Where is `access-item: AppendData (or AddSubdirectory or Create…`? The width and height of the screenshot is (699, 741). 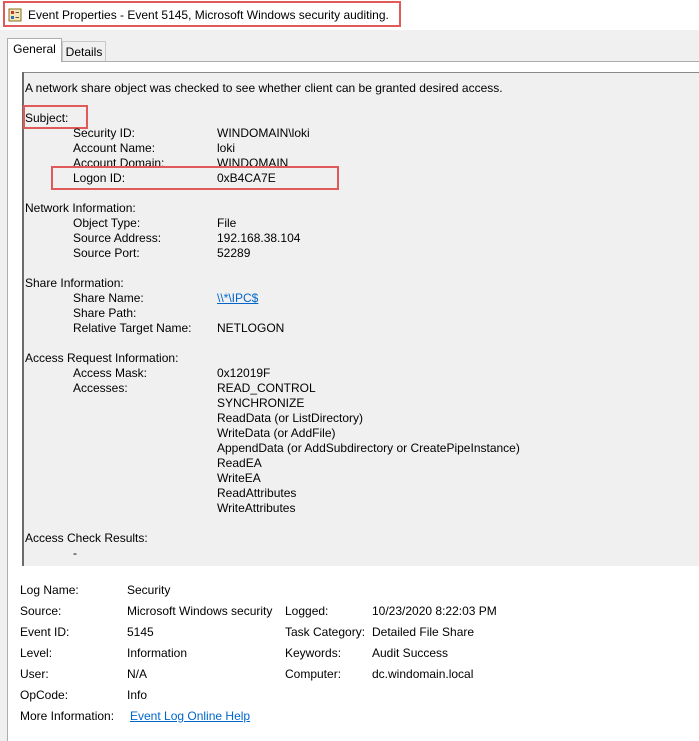
access-item: AppendData (or AddSubdirectory or Create… is located at coordinates (368, 448).